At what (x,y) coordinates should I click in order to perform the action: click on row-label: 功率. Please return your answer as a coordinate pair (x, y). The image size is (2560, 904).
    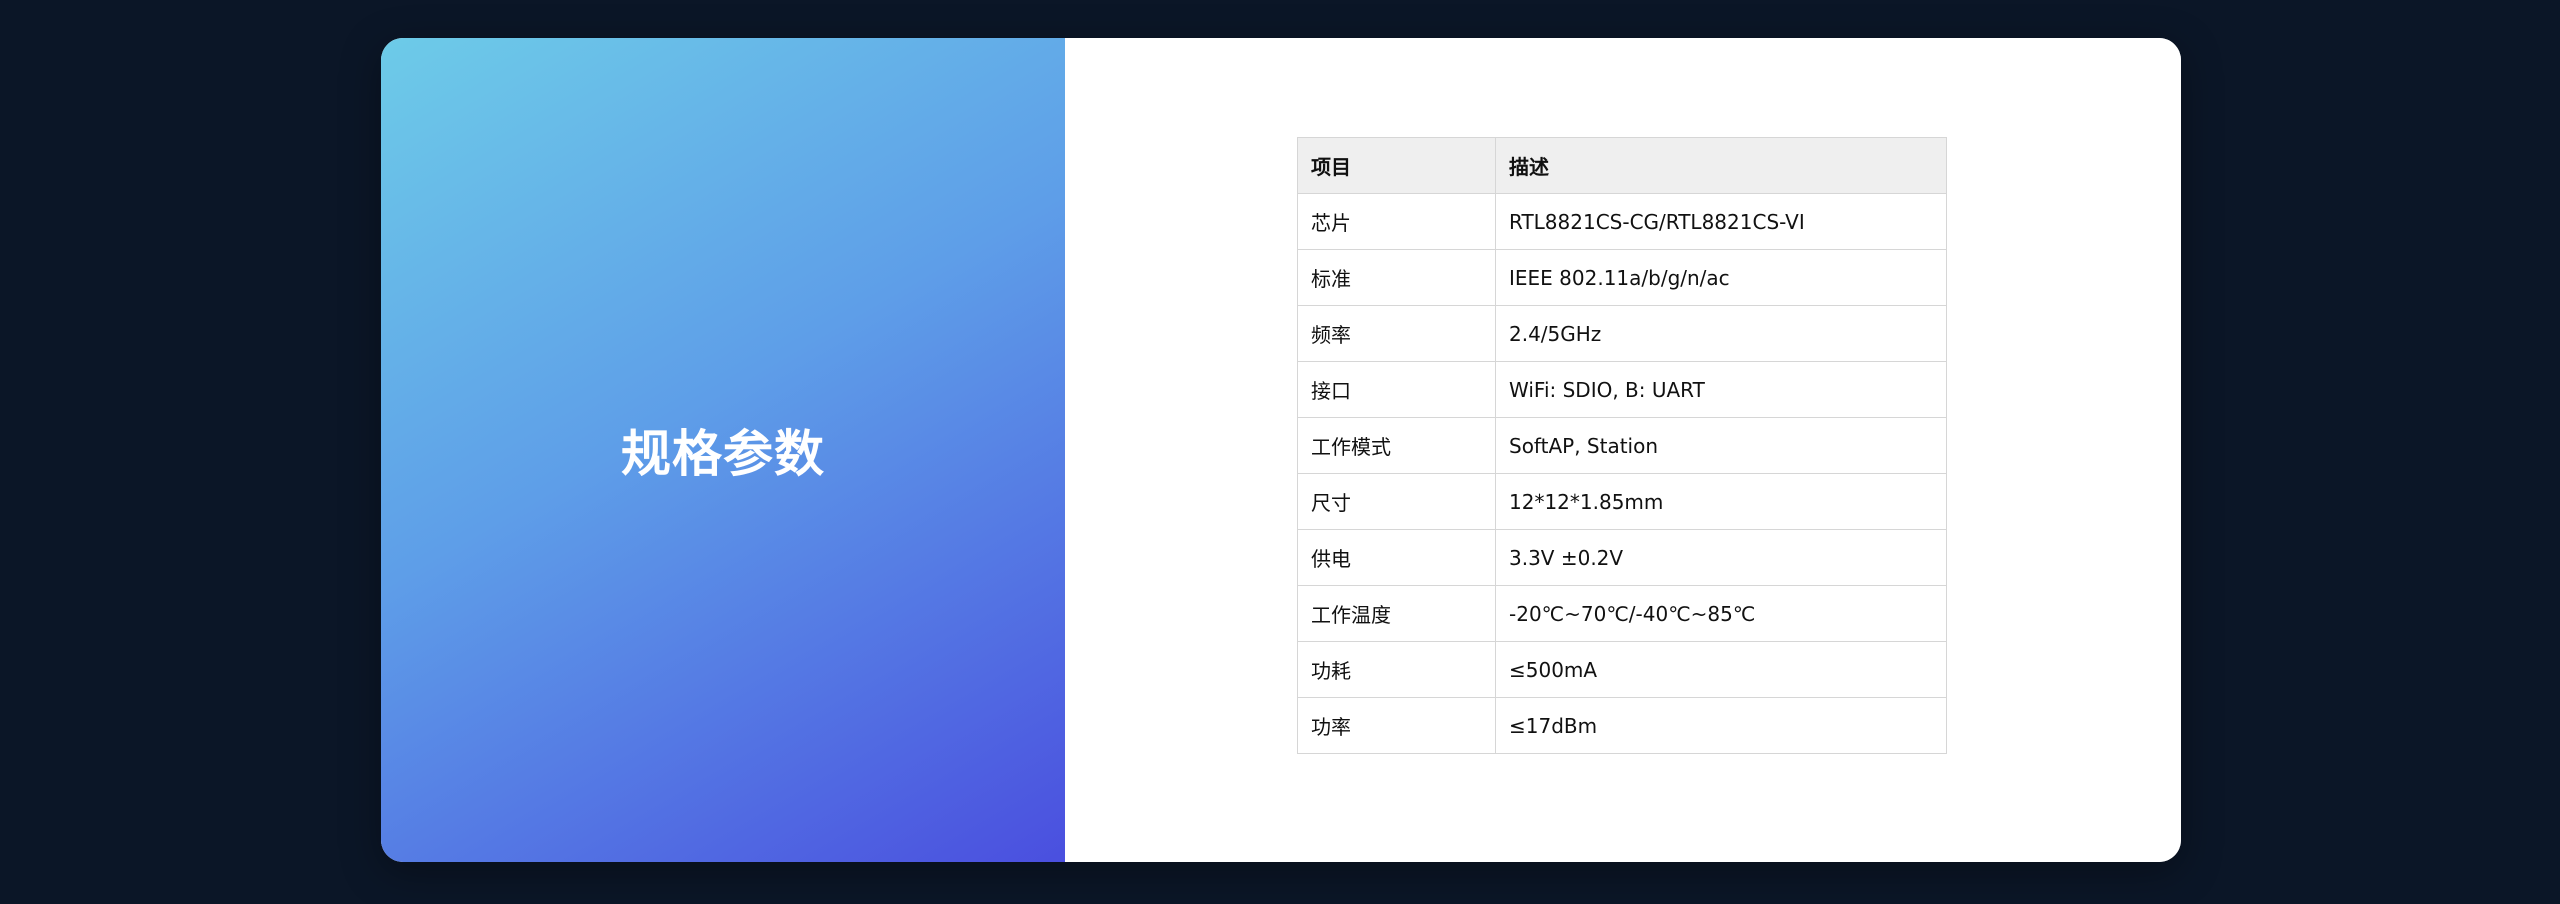
    Looking at the image, I should click on (1396, 725).